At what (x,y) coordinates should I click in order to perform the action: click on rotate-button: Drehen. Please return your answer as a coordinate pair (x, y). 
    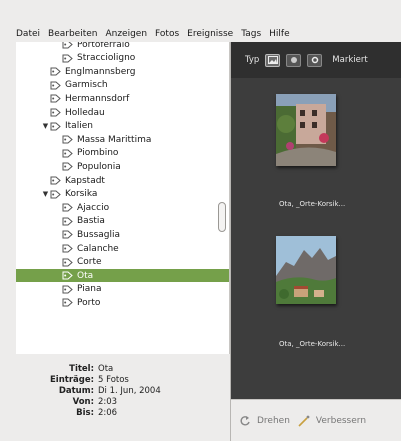
    Looking at the image, I should click on (264, 421).